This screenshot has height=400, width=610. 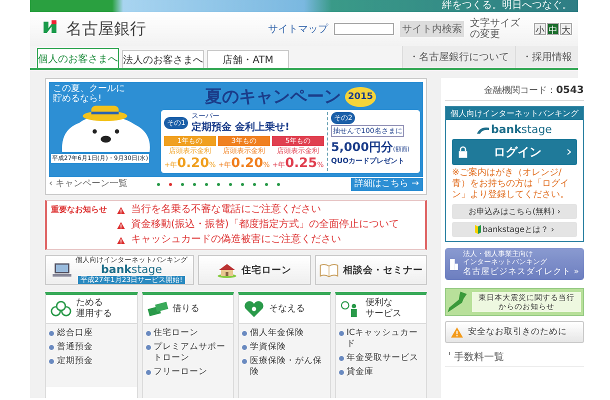 What do you see at coordinates (78, 58) in the screenshot?
I see `nav-tab: 個人のお客さまへ` at bounding box center [78, 58].